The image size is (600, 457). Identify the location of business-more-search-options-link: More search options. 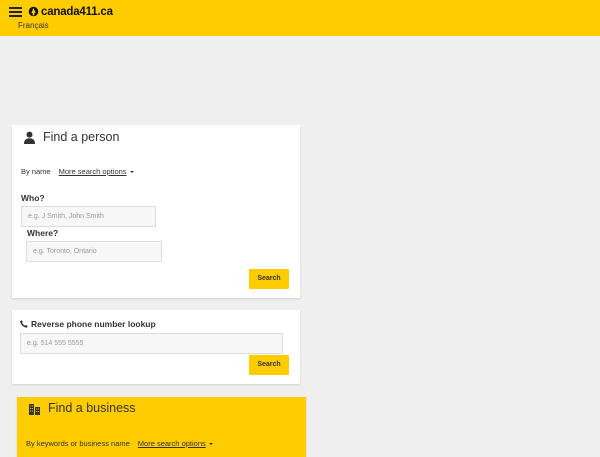
(175, 443).